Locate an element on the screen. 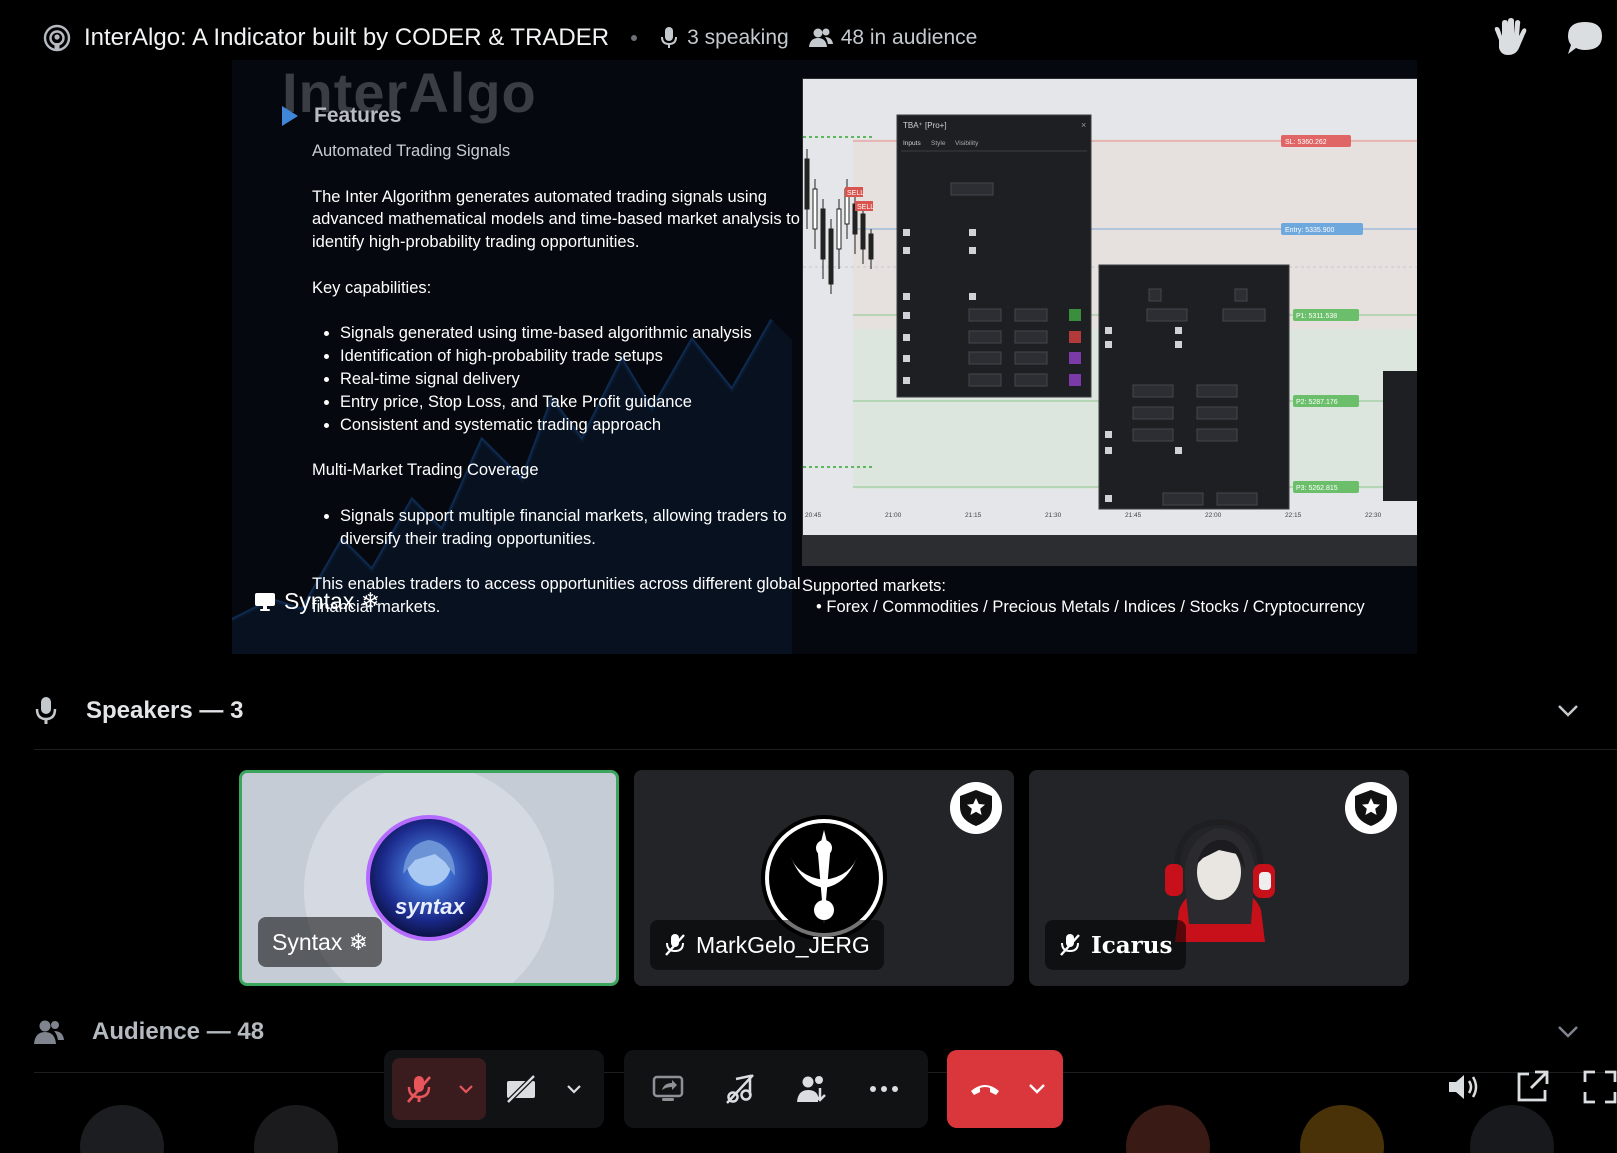  speaker-name: MarkGelo_JERG is located at coordinates (783, 944).